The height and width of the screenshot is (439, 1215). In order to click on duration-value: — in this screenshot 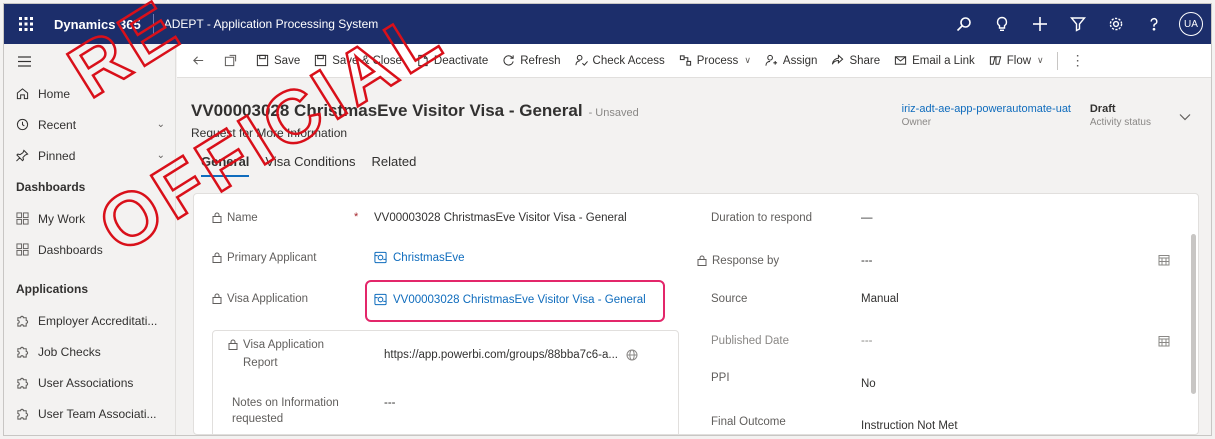, I will do `click(867, 218)`.